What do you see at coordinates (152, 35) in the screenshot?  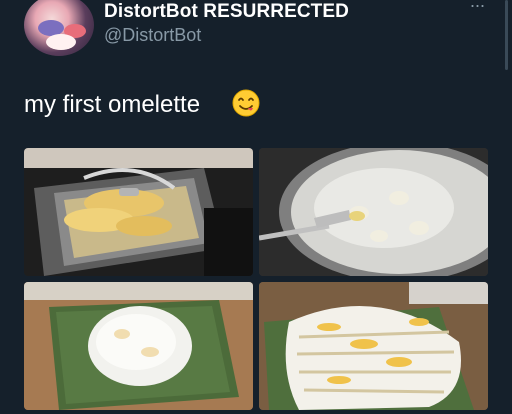 I see `user-handle: @DistortBot` at bounding box center [152, 35].